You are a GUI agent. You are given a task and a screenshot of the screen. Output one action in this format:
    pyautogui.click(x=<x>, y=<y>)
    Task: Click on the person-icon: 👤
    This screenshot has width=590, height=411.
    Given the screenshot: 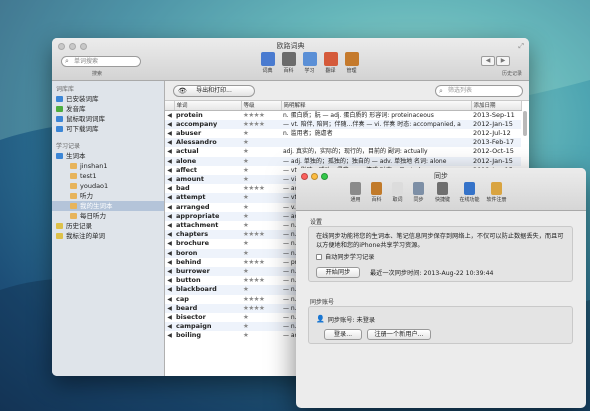 What is the action you would take?
    pyautogui.click(x=320, y=319)
    